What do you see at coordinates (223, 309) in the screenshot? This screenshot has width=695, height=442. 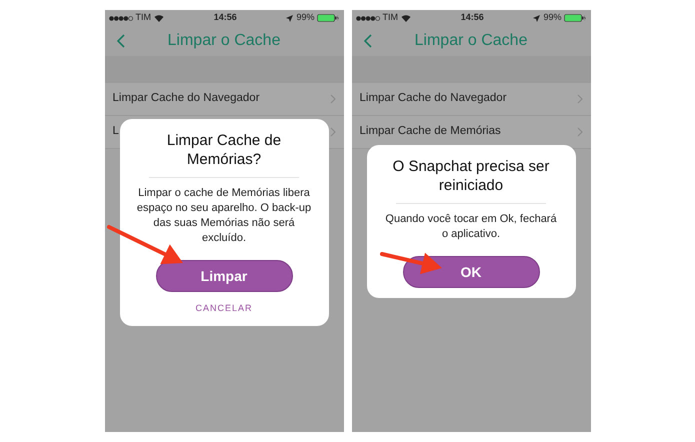 I see `cancel-button: CANCELAR` at bounding box center [223, 309].